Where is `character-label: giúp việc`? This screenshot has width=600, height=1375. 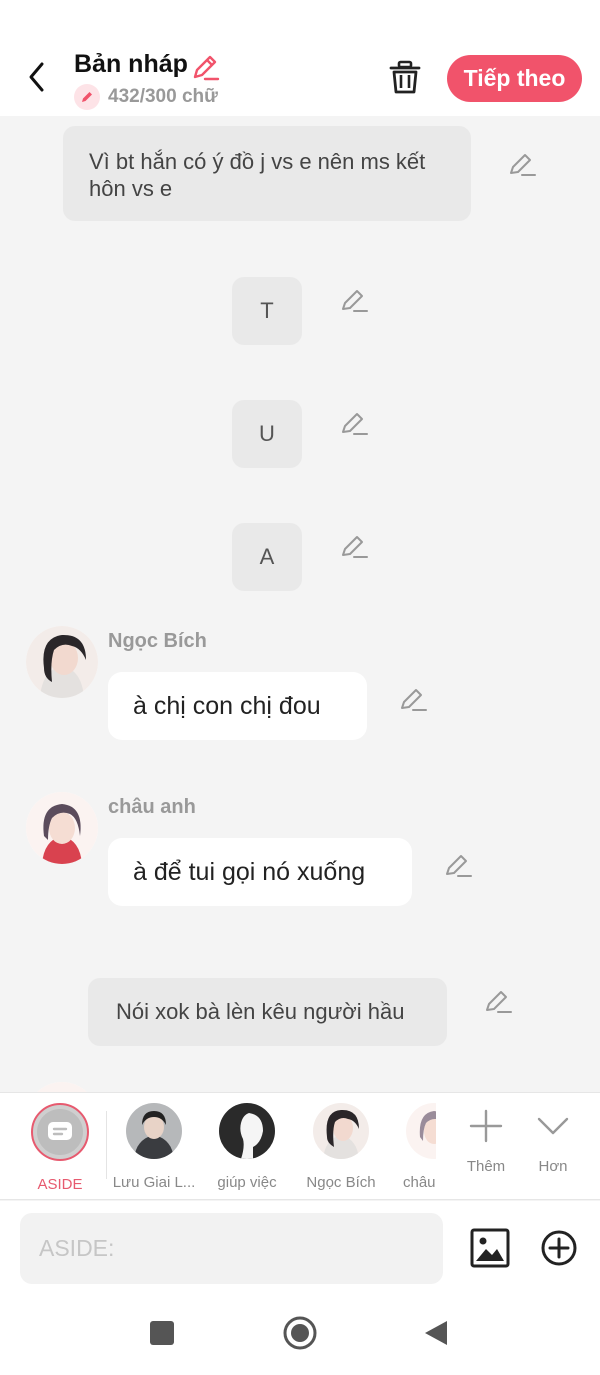 character-label: giúp việc is located at coordinates (247, 1182).